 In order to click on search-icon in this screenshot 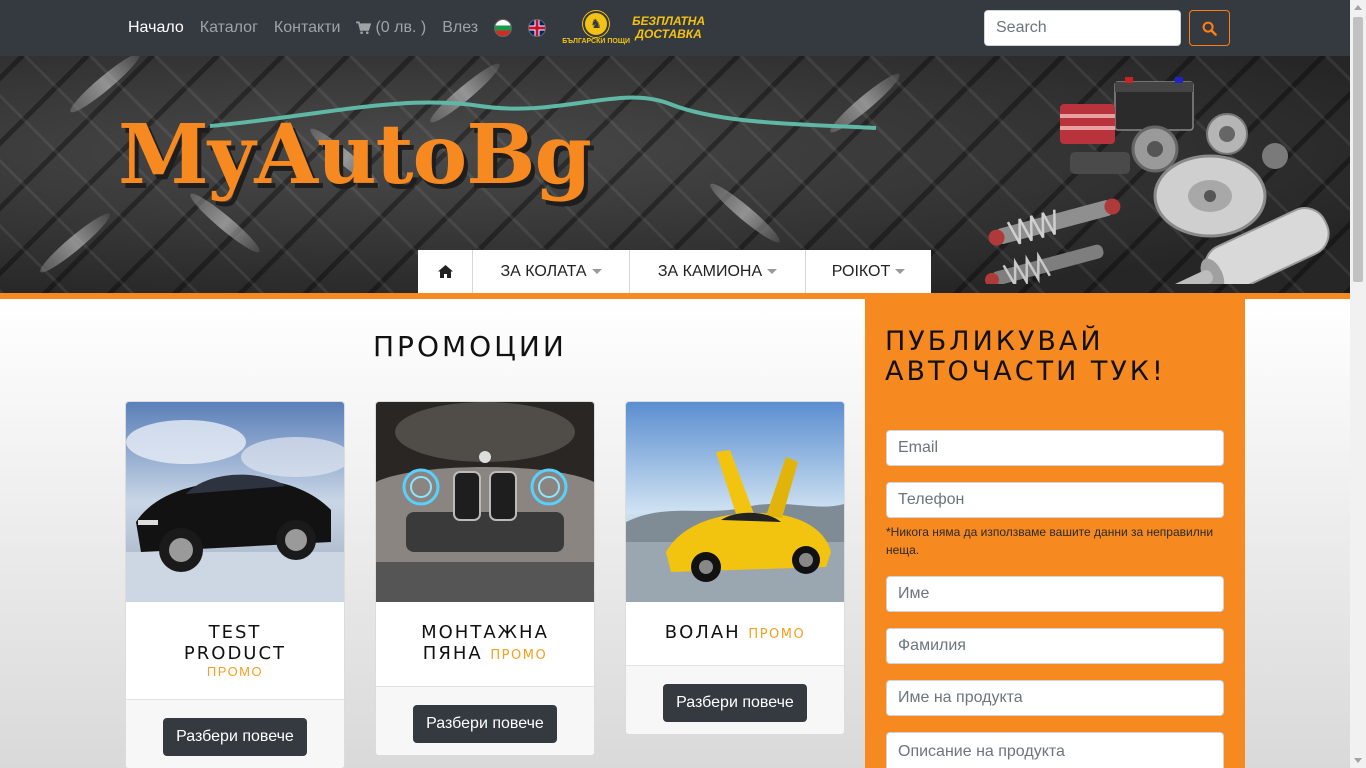, I will do `click(1209, 28)`.